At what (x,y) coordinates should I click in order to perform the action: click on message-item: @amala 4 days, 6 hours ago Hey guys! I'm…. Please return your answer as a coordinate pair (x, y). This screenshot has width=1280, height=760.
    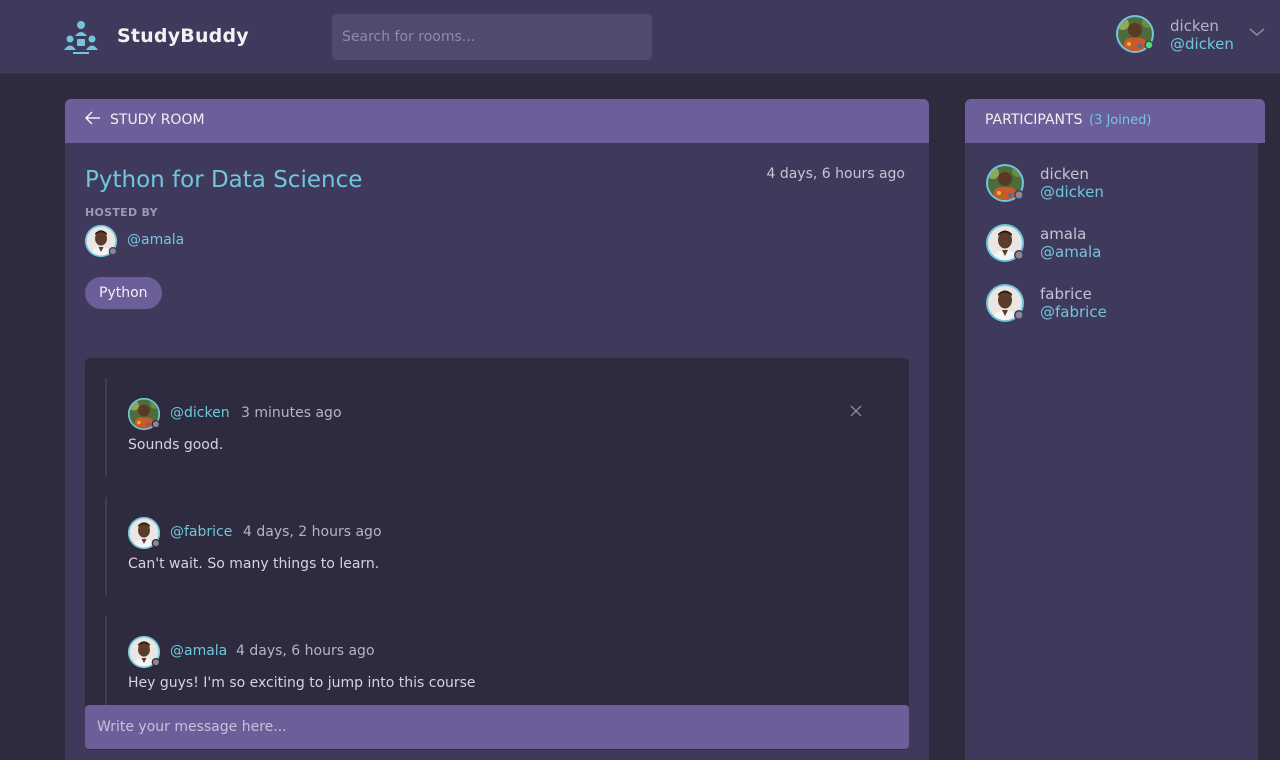
    Looking at the image, I should click on (495, 665).